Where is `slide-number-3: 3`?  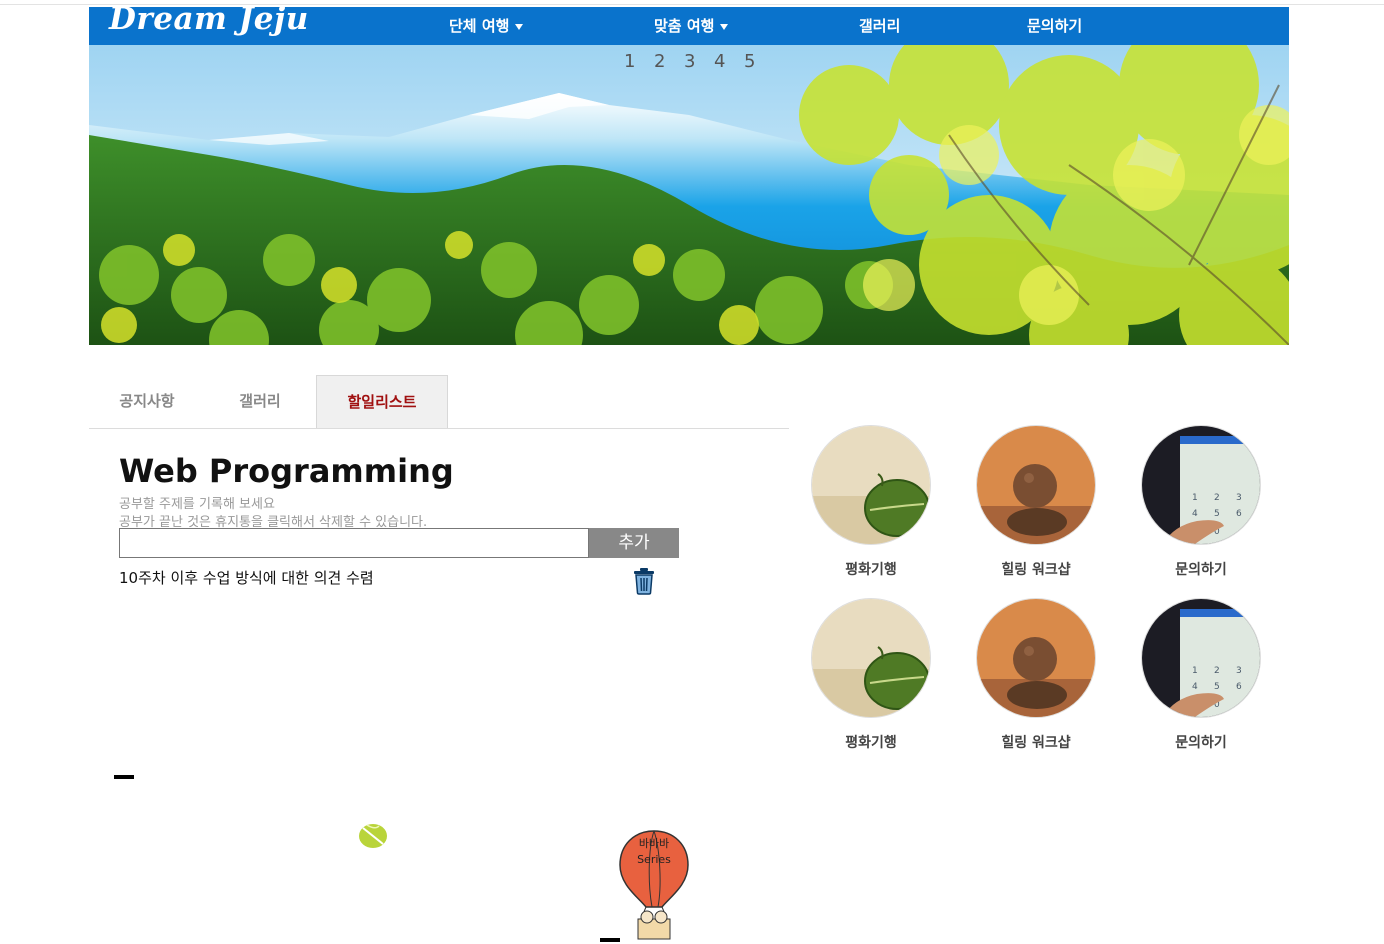
slide-number-3: 3 is located at coordinates (699, 61).